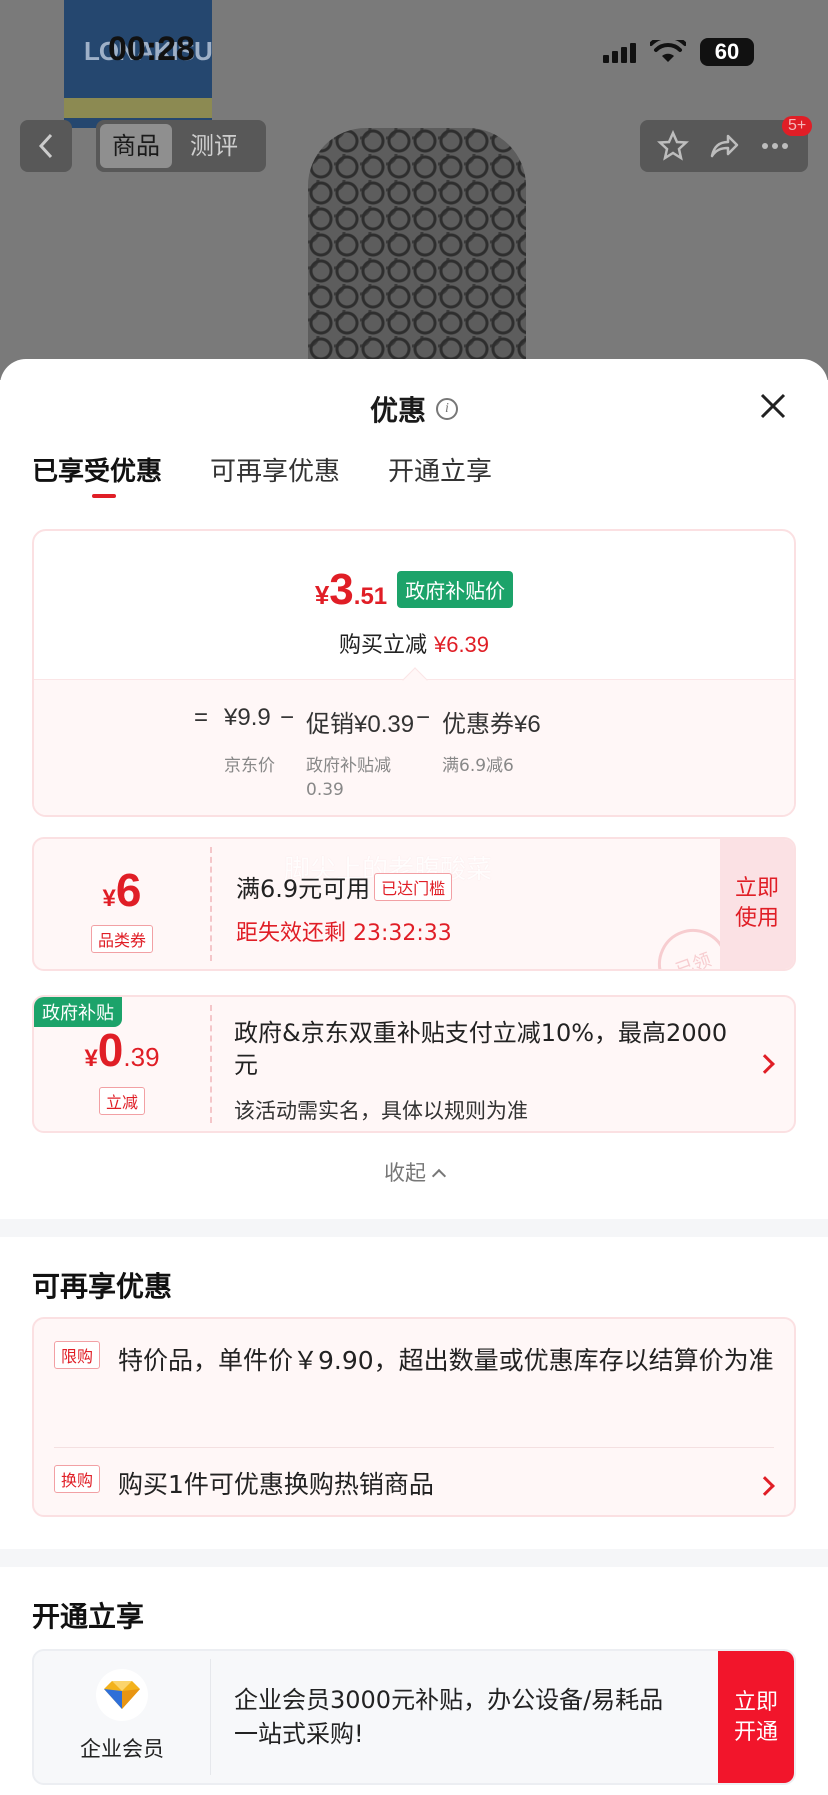  What do you see at coordinates (724, 146) in the screenshot?
I see `share-icon` at bounding box center [724, 146].